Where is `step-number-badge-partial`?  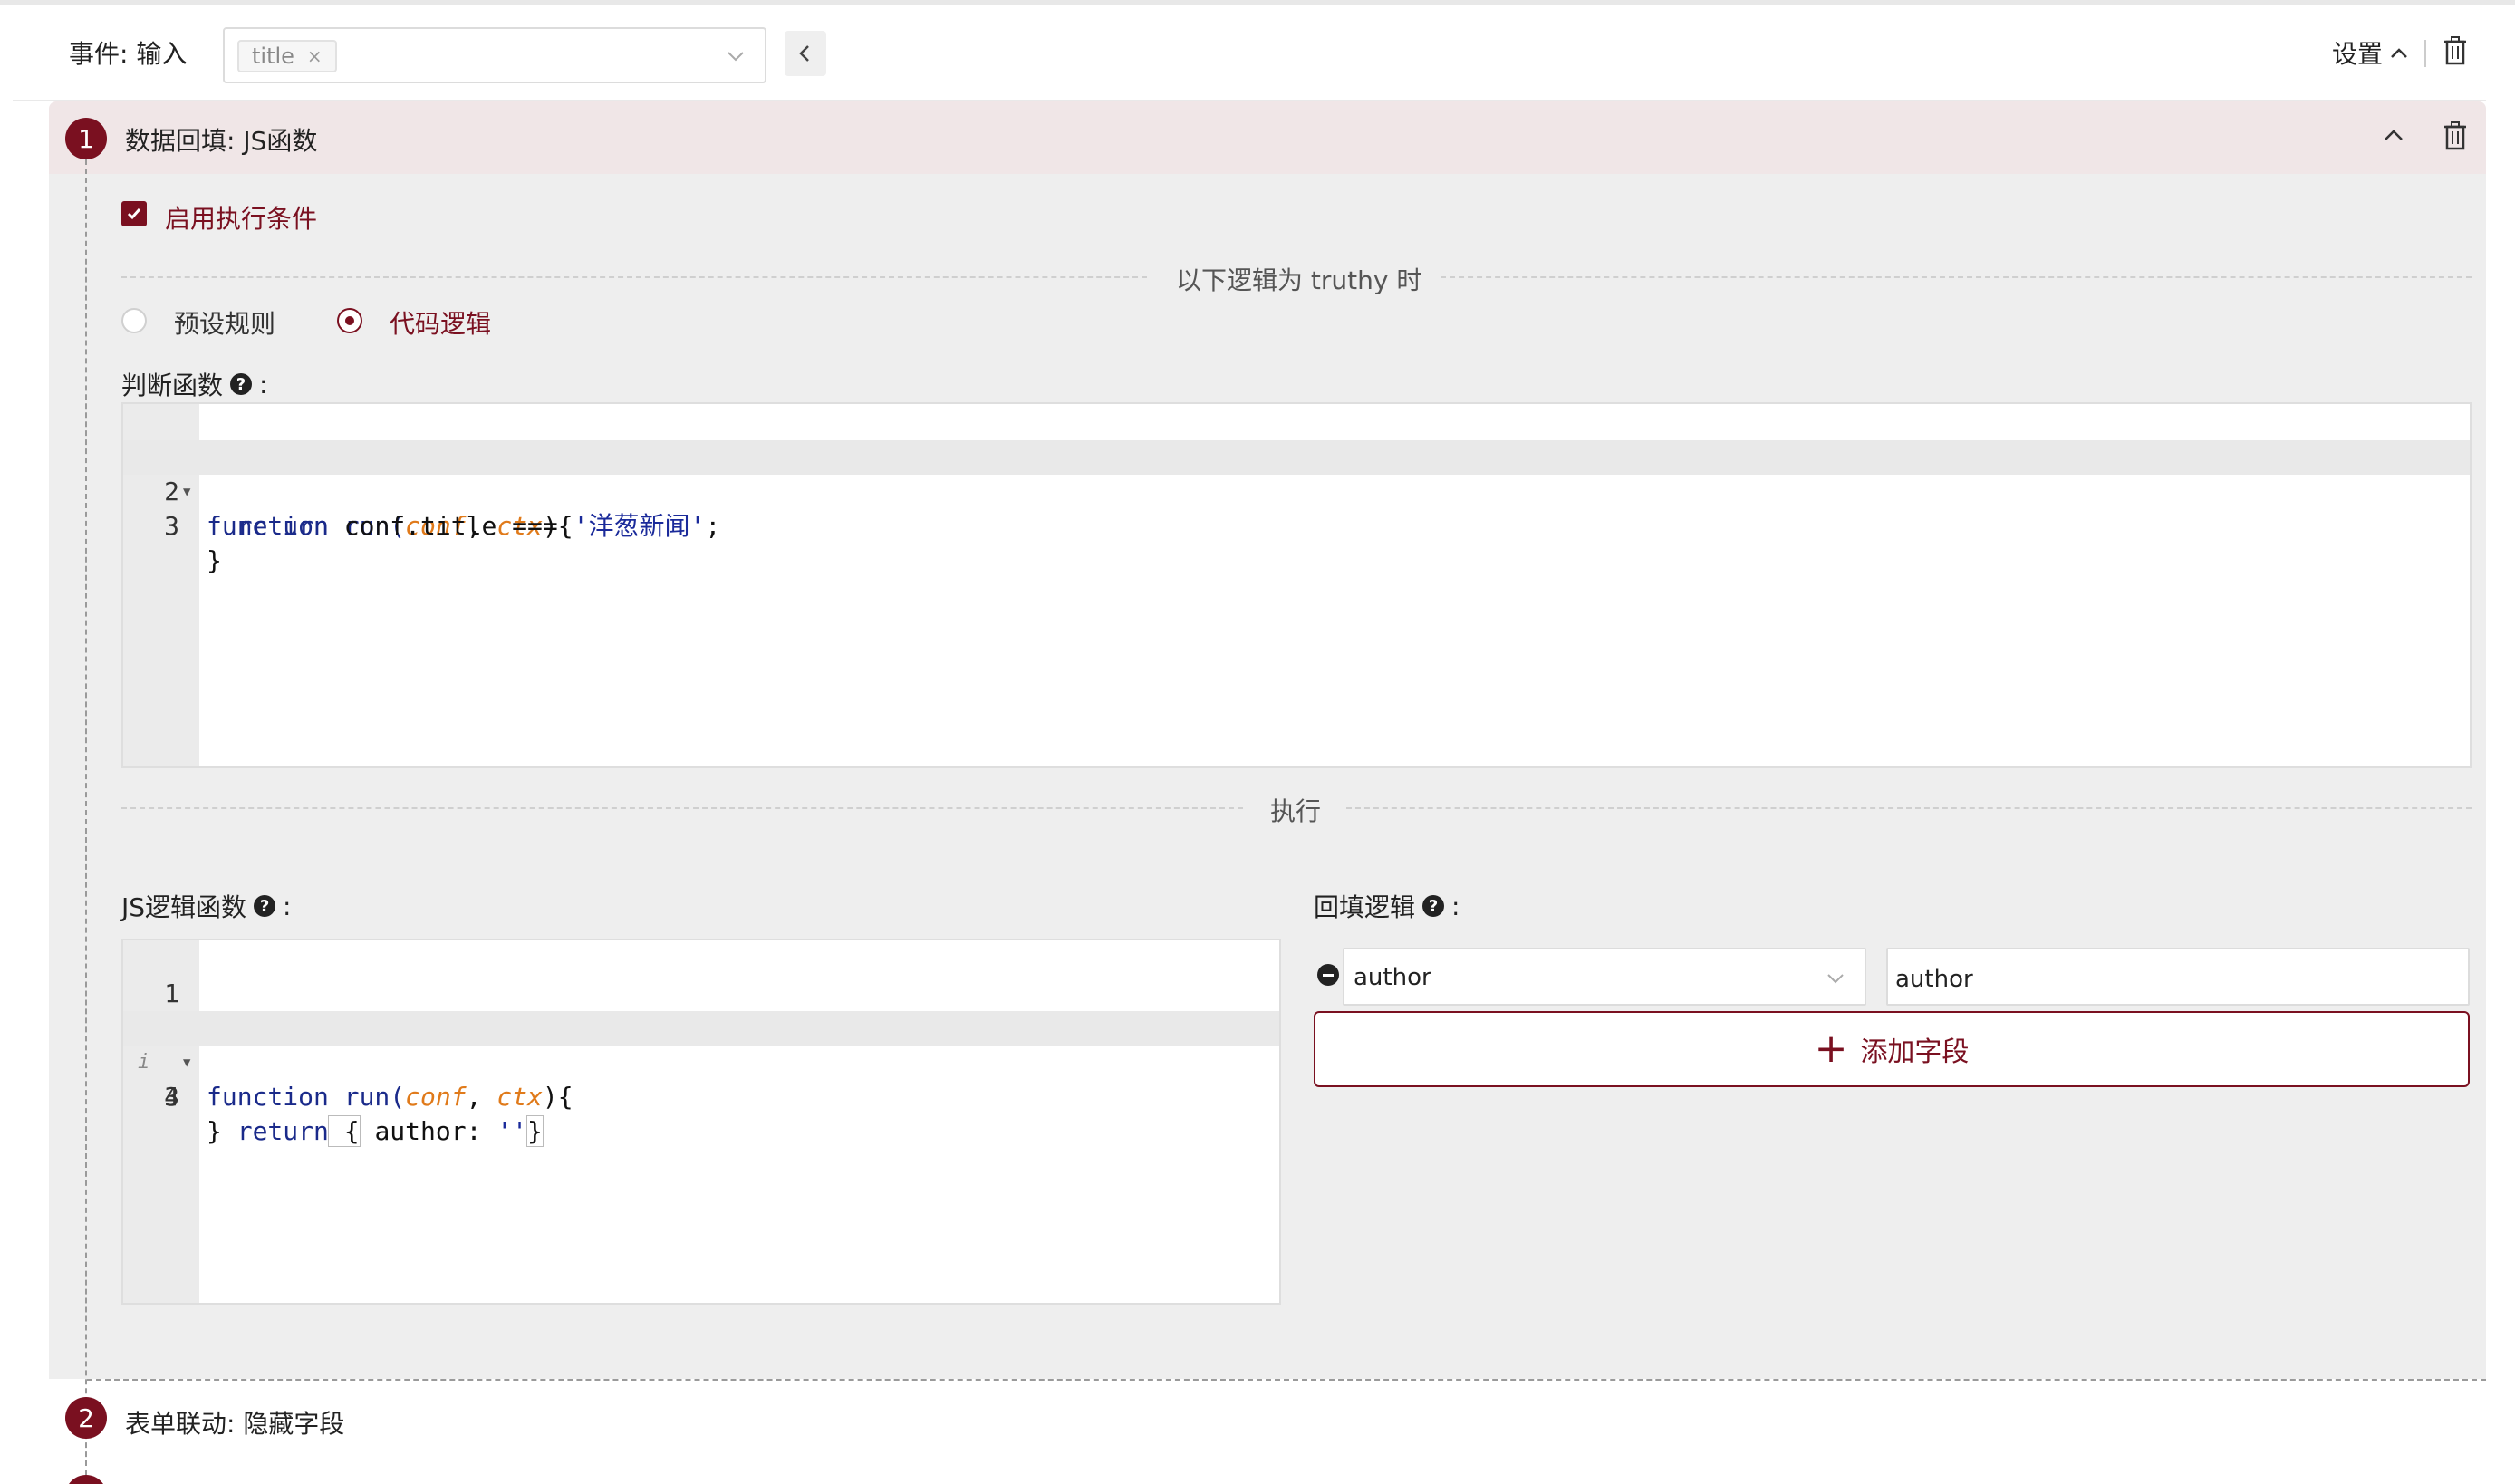 step-number-badge-partial is located at coordinates (86, 1480).